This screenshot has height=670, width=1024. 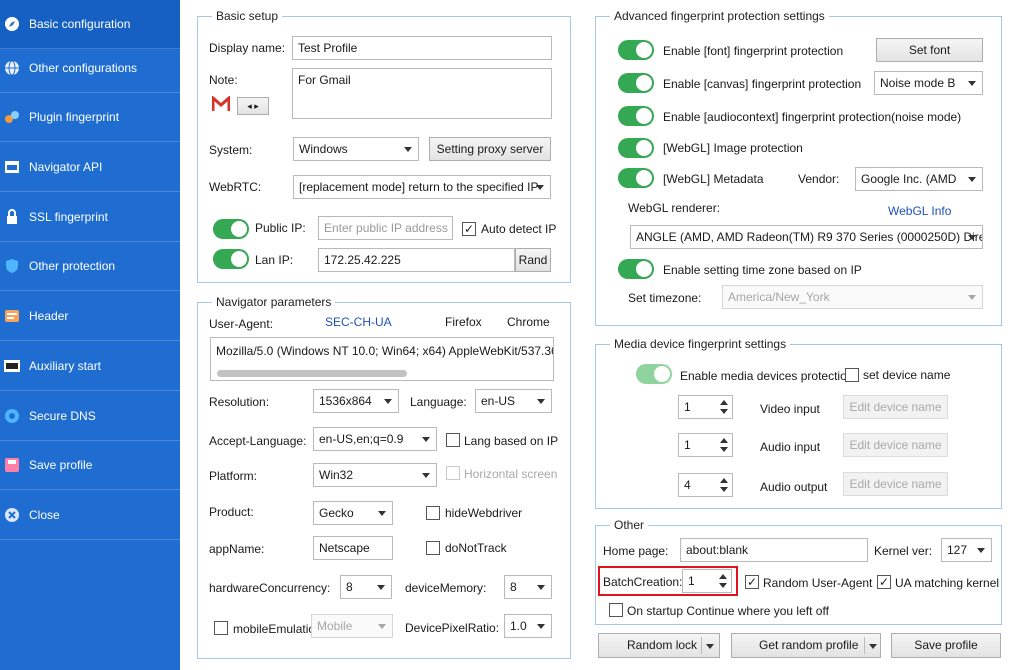 I want to click on sidebar-item-other-protection: Other protection, so click(x=90, y=266).